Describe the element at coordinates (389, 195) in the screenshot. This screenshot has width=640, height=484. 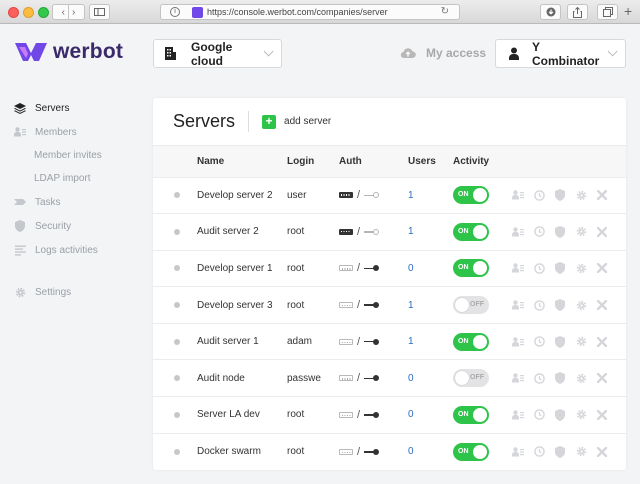
I see `table-row: Develop server 2 user /1 ON` at that location.